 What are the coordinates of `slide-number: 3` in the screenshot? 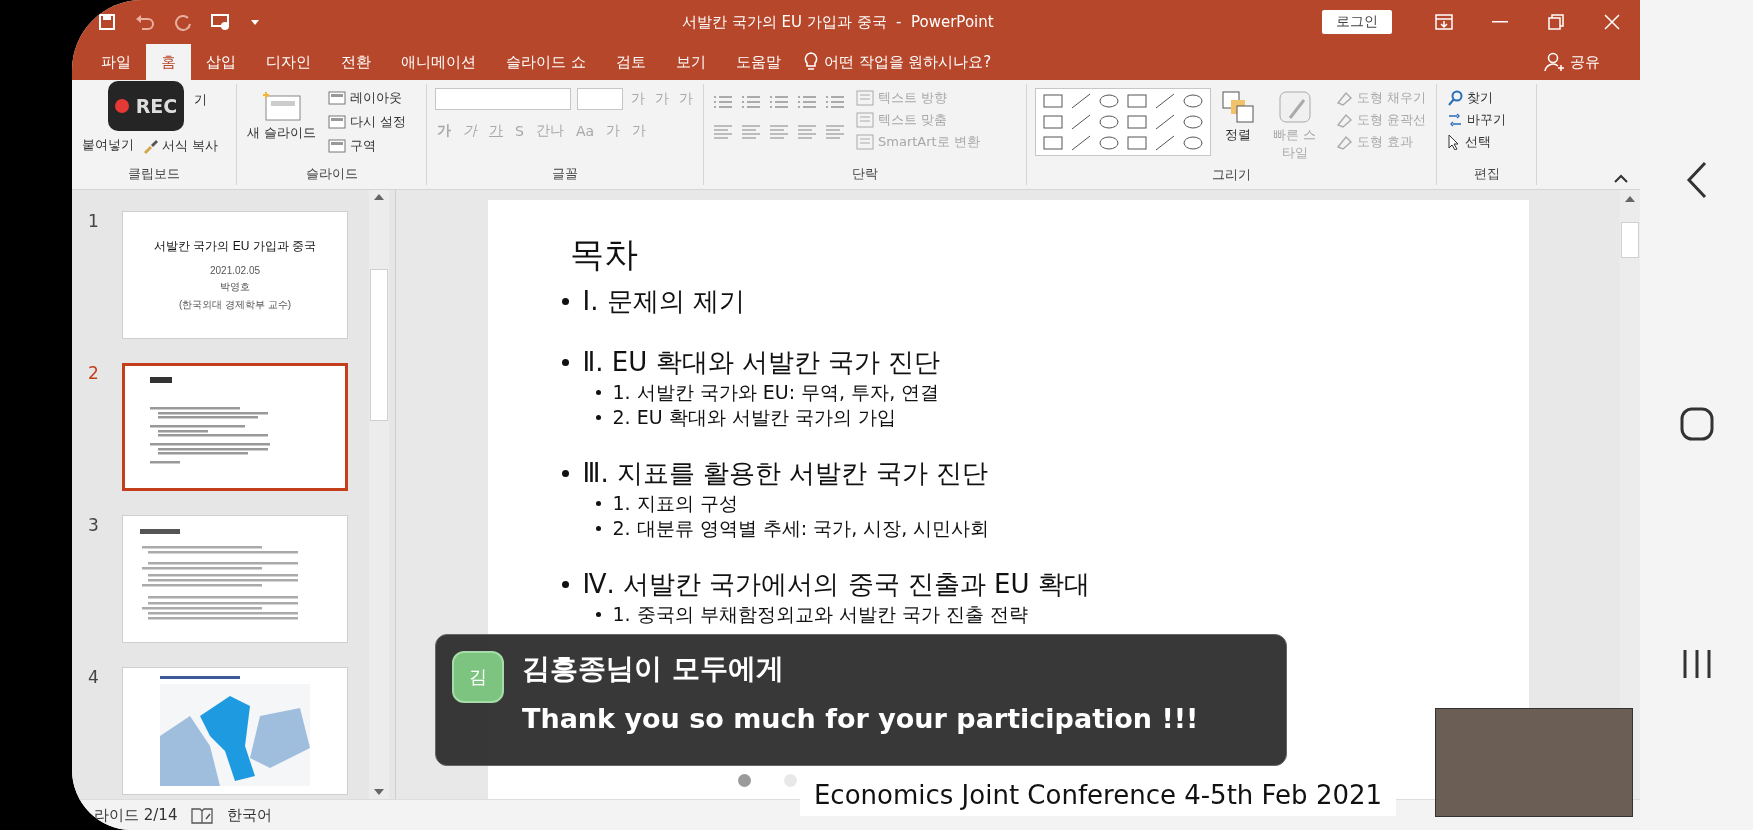 It's located at (94, 526).